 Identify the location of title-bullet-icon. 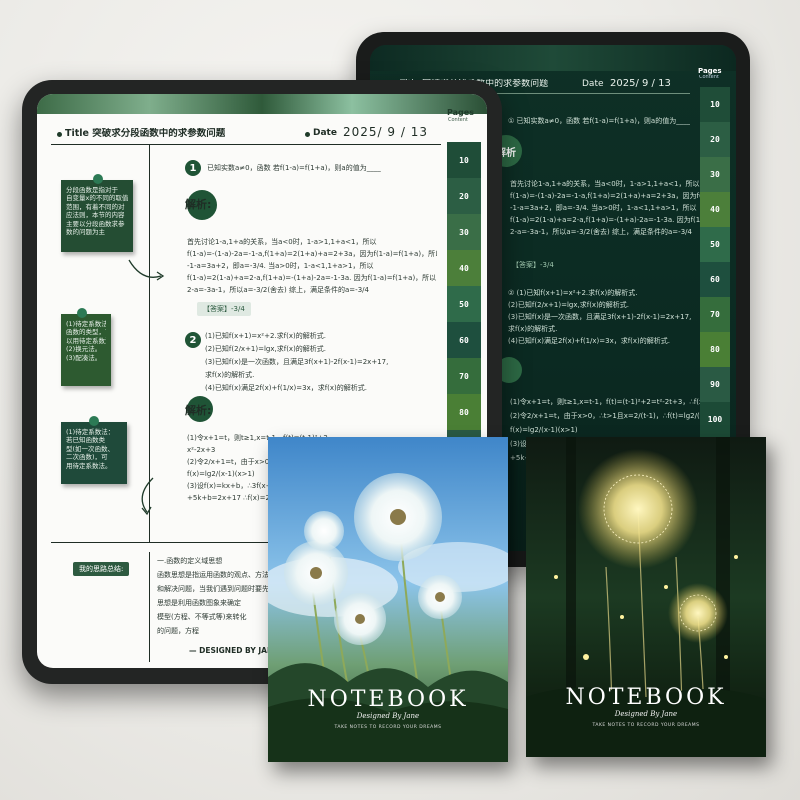
(59, 134).